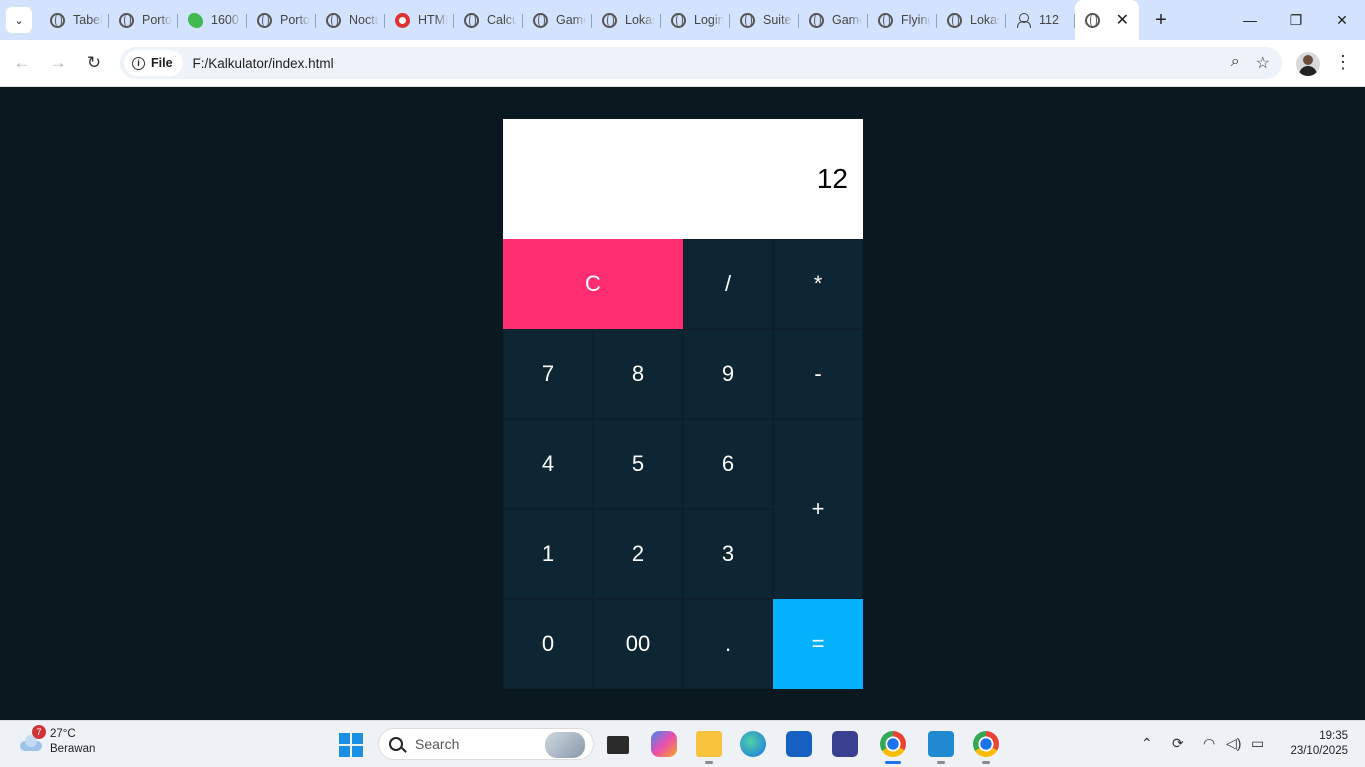 Image resolution: width=1365 pixels, height=767 pixels. I want to click on reload-icon: ↻, so click(94, 62).